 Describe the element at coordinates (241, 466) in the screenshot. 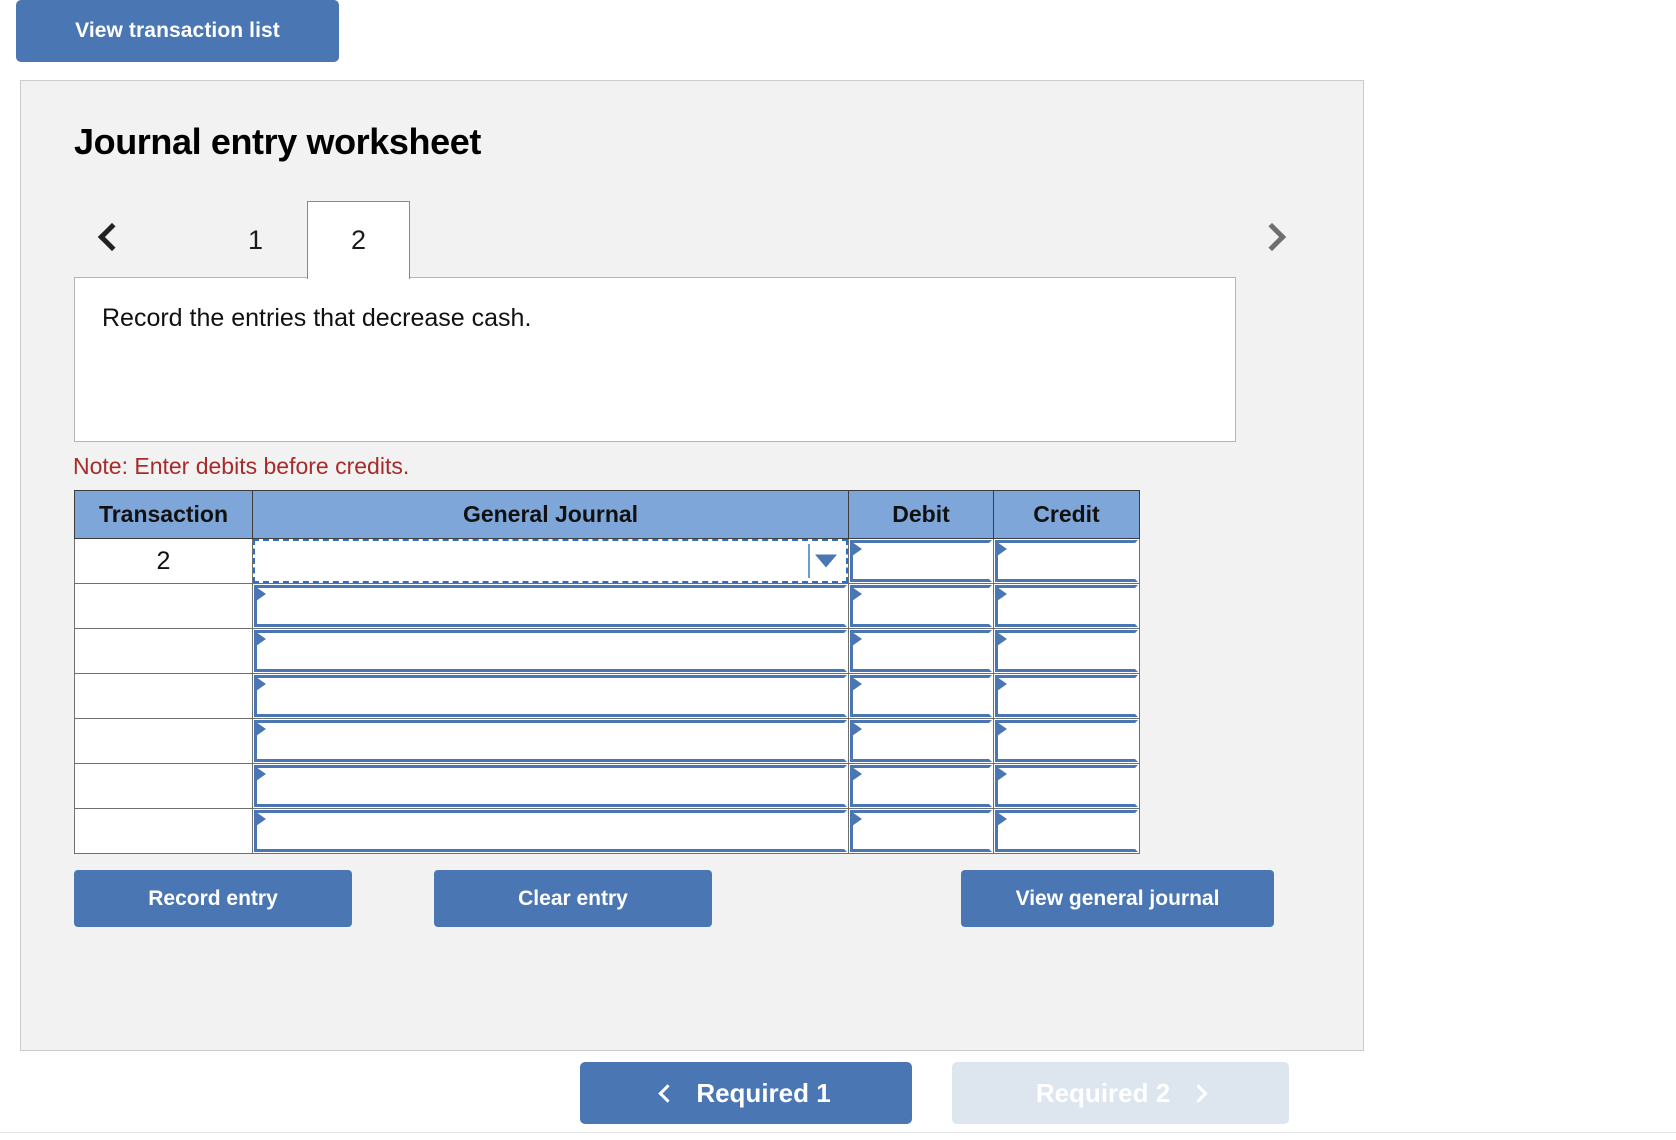

I see `note-text: Note: Enter debits before credits.` at that location.